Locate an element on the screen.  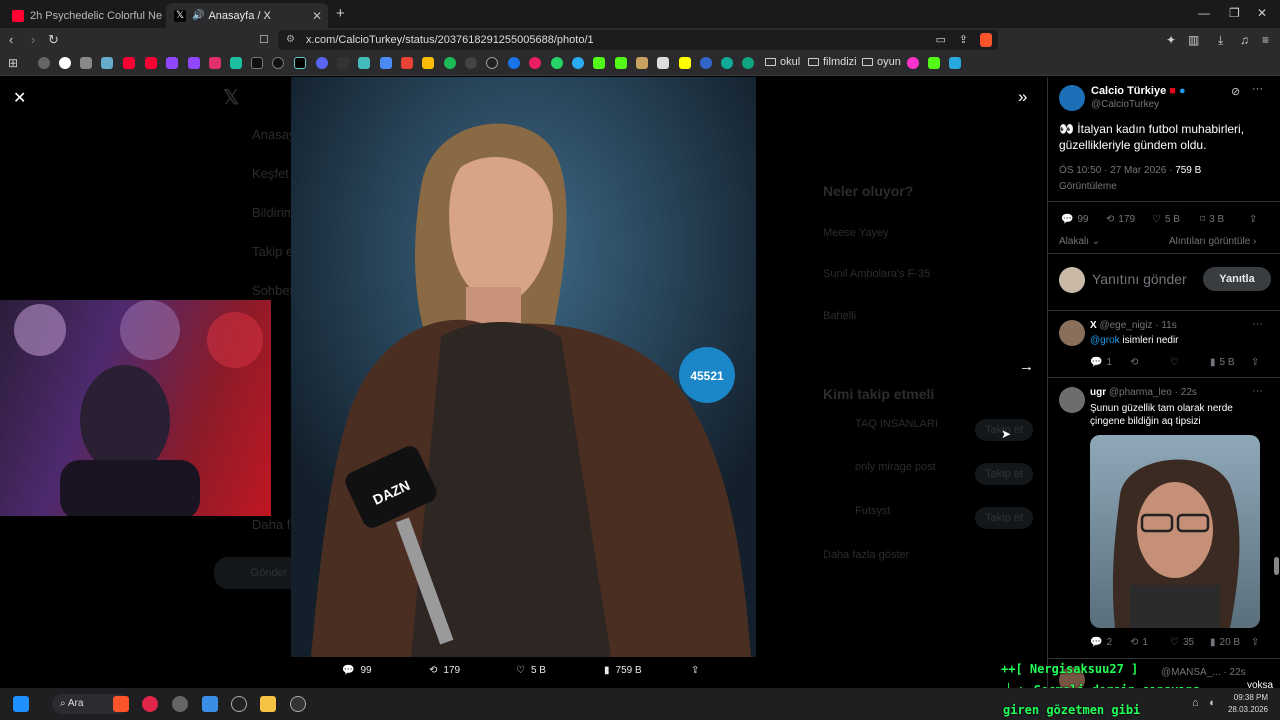
bookmark-folder-okul: okul is located at coordinates (782, 62).